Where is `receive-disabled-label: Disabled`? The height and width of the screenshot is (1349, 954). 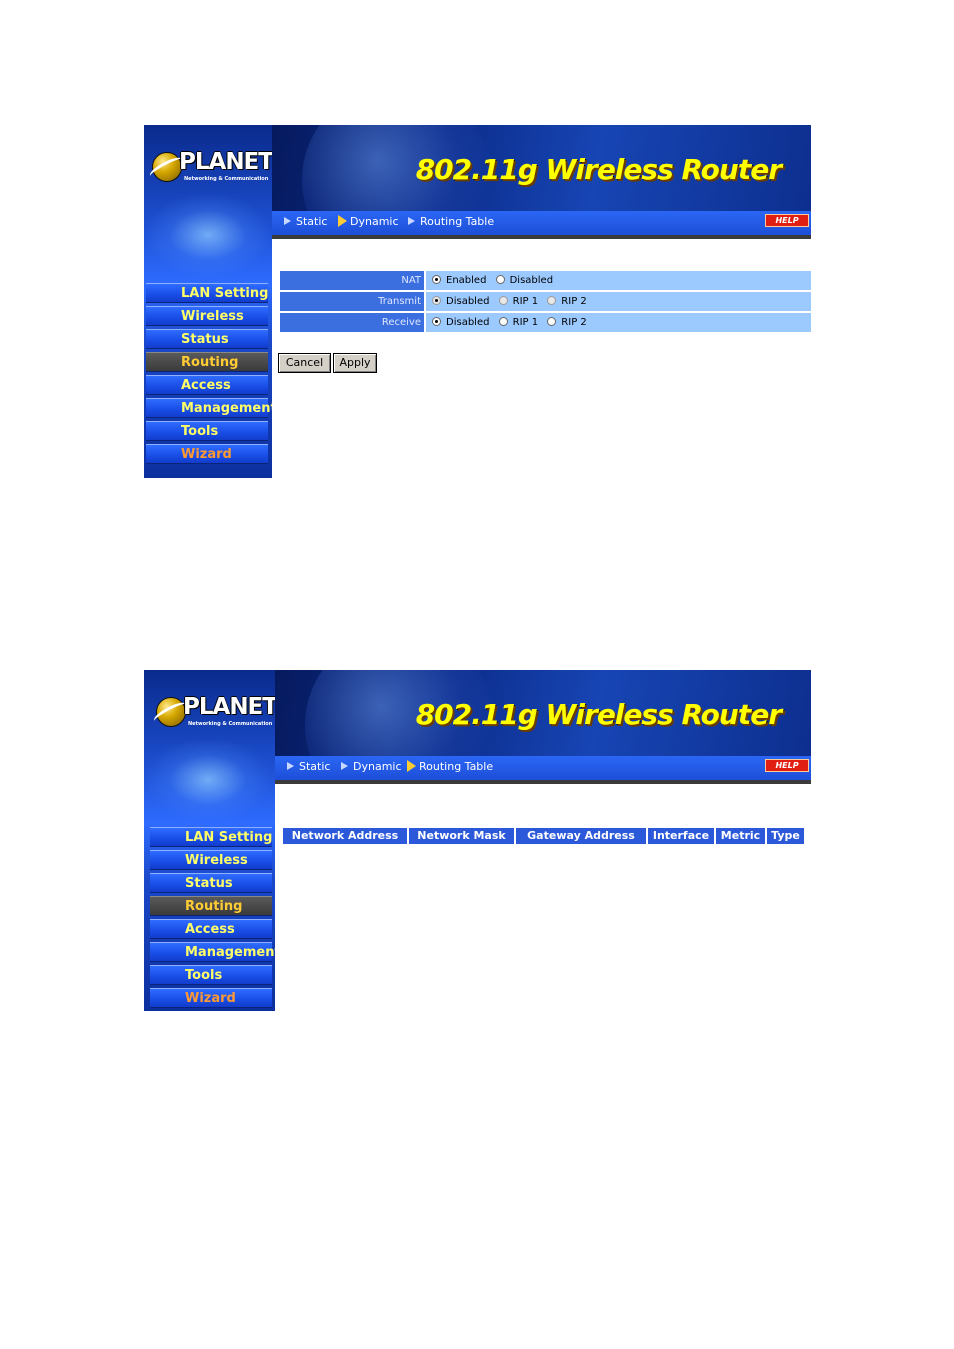
receive-disabled-label: Disabled is located at coordinates (468, 322).